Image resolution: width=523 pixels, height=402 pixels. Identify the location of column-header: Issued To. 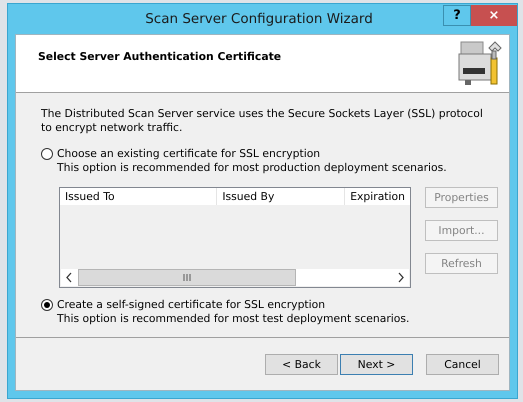
(139, 196).